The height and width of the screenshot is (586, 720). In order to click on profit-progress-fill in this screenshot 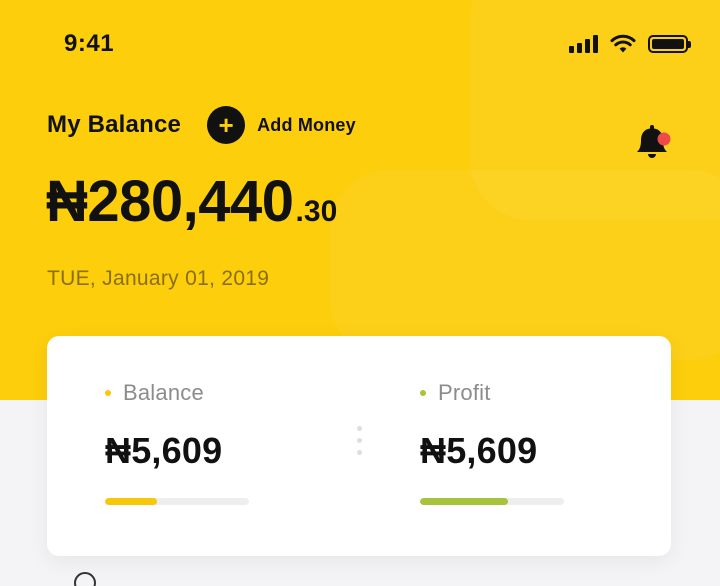, I will do `click(464, 501)`.